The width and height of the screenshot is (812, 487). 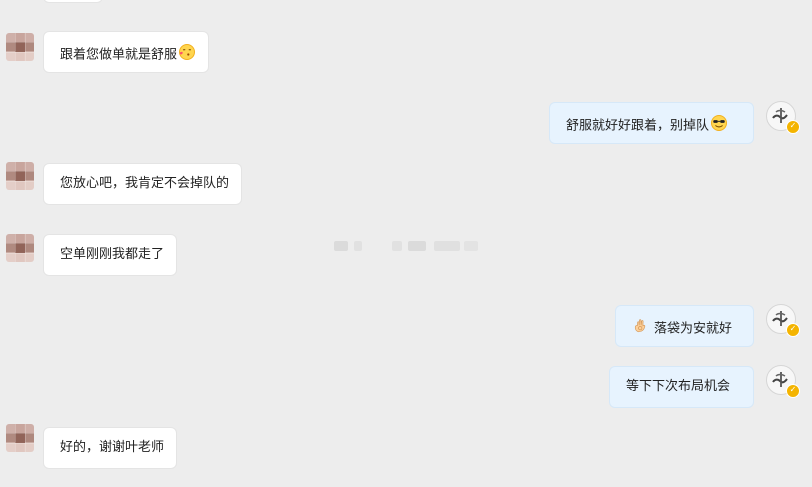 I want to click on message-bubble-left: 空单刚刚我都走了, so click(x=110, y=255).